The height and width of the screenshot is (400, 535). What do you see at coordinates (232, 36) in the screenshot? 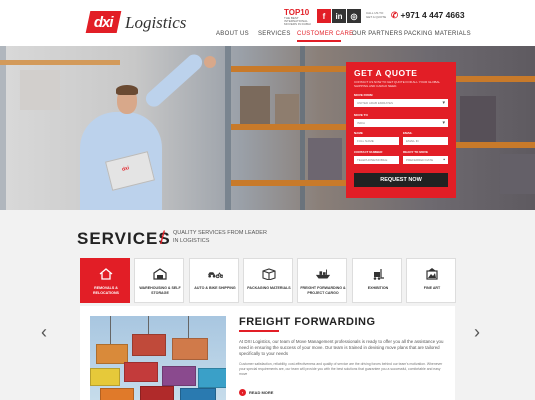
I see `nav-about-us: ABOUT US` at bounding box center [232, 36].